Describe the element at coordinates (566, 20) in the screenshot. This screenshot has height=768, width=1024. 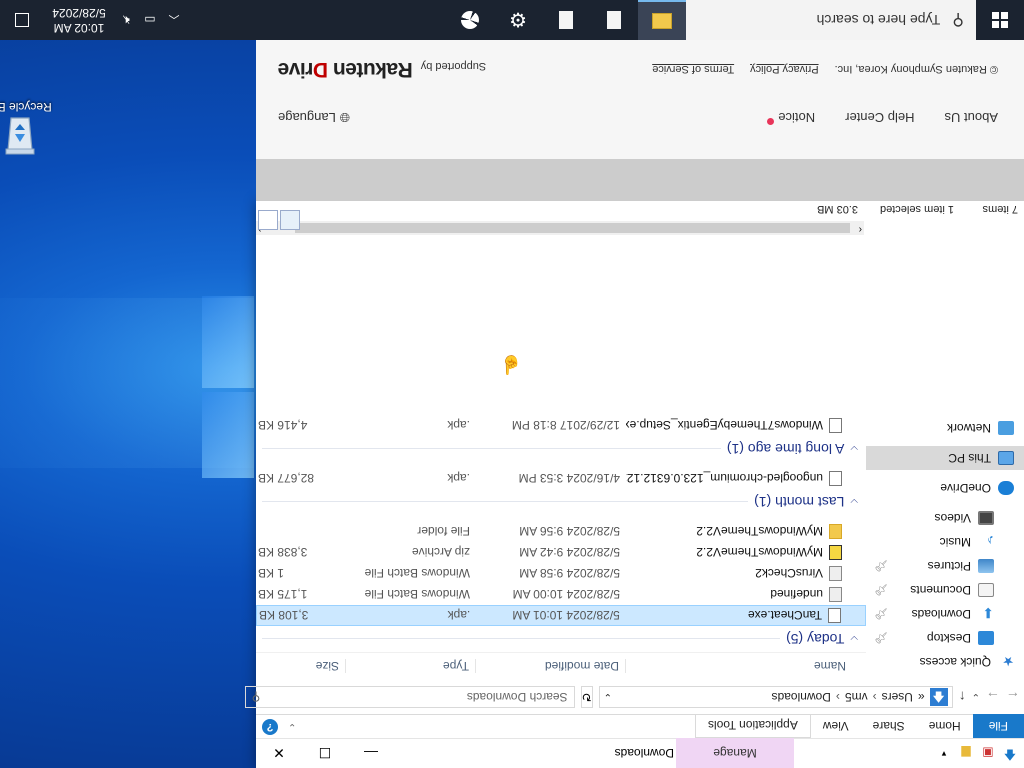
I see `taskbar-document-app` at that location.